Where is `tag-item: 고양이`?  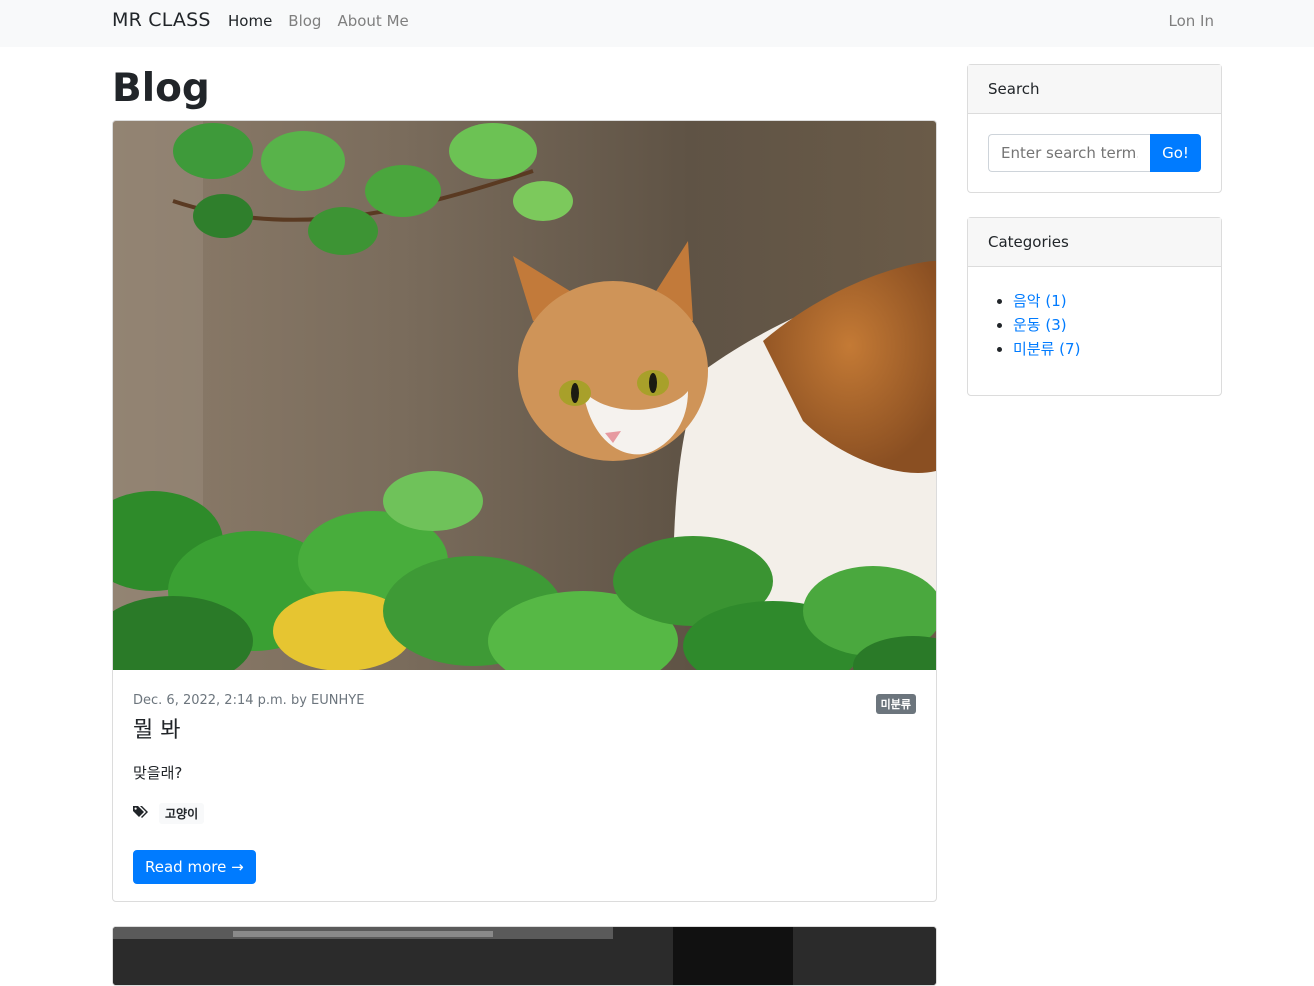 tag-item: 고양이 is located at coordinates (182, 813).